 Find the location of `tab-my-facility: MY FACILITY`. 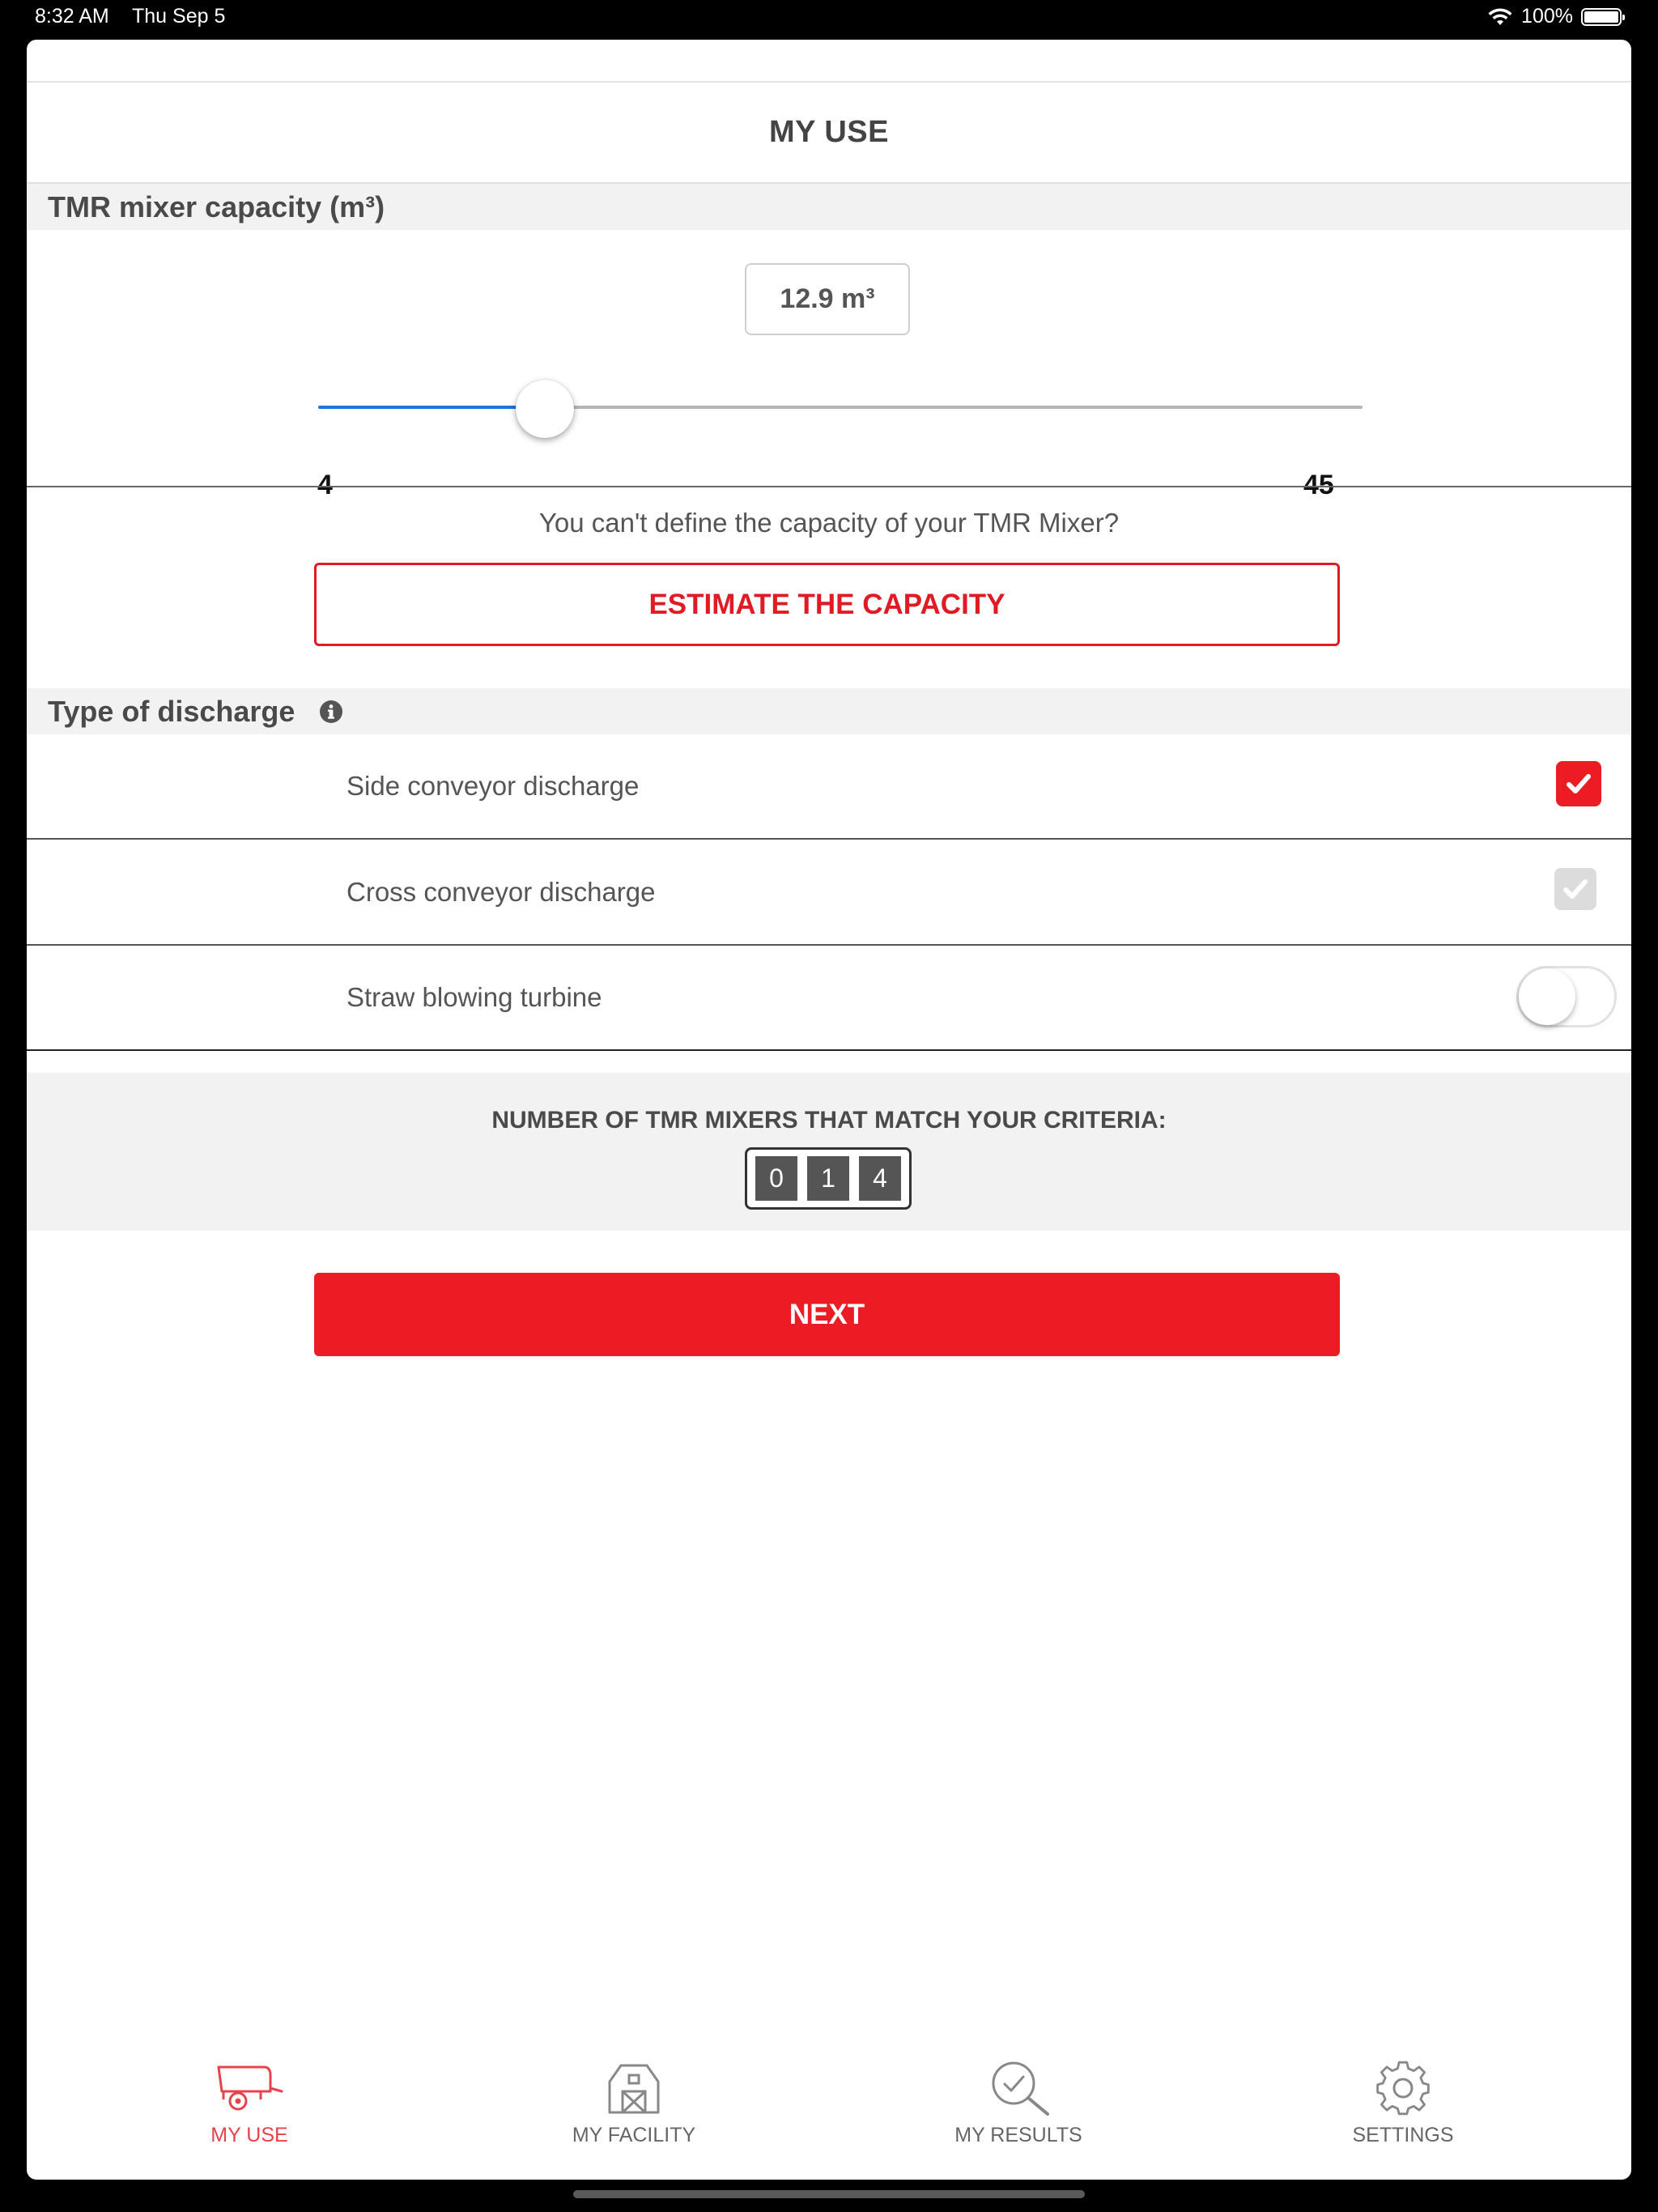

tab-my-facility: MY FACILITY is located at coordinates (633, 2103).